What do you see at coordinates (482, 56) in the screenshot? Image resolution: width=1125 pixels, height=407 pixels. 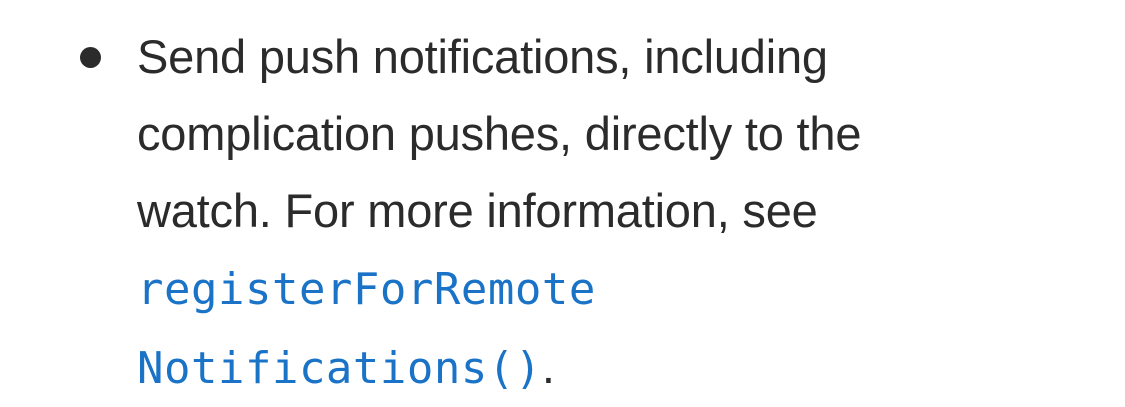 I see `text-line-1: Send push notifications, including` at bounding box center [482, 56].